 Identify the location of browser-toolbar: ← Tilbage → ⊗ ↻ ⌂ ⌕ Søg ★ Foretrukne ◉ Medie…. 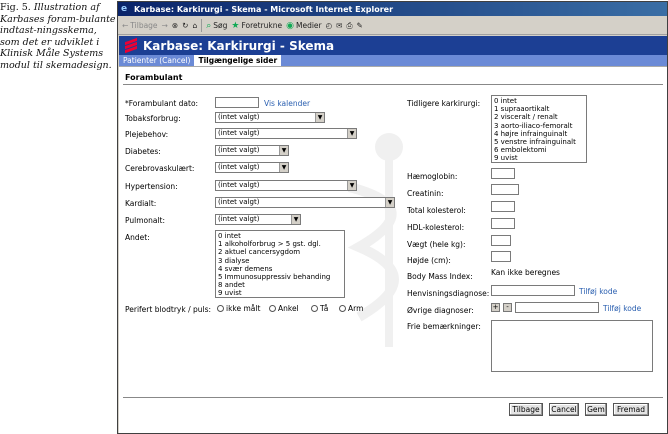
(392, 26).